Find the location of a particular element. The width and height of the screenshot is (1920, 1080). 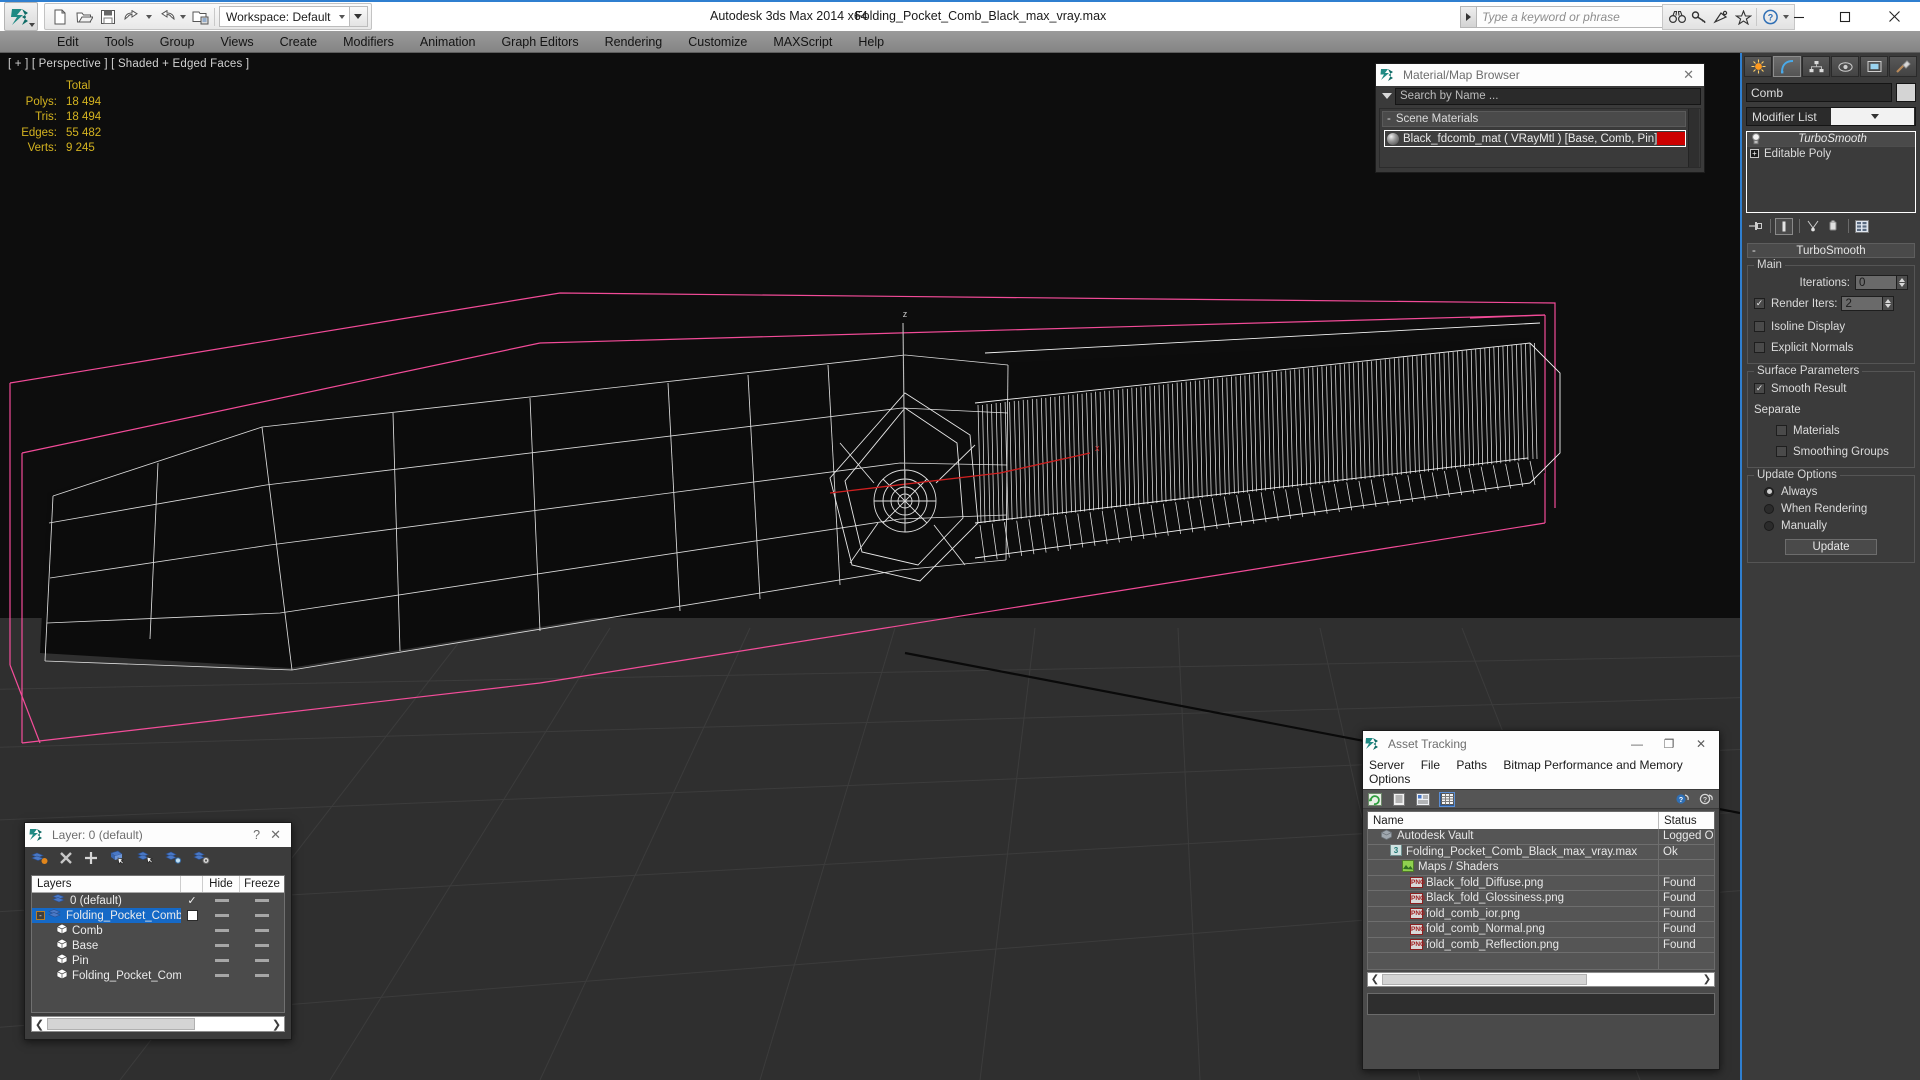

isoline-display-row: Isoline Display is located at coordinates (1831, 326).